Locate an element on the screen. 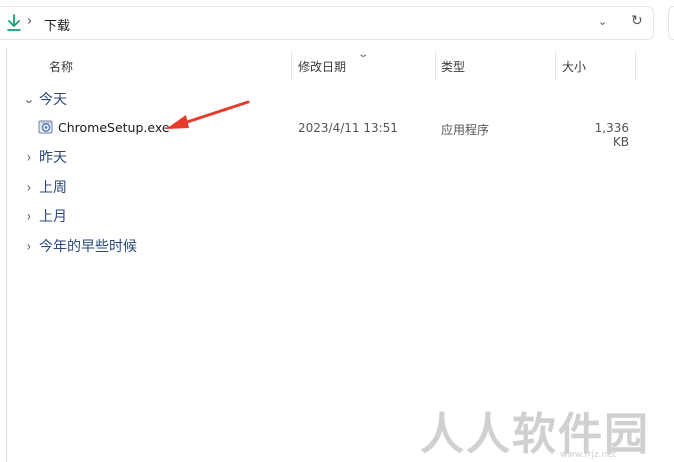  column-header-date: 修改日期 is located at coordinates (322, 66).